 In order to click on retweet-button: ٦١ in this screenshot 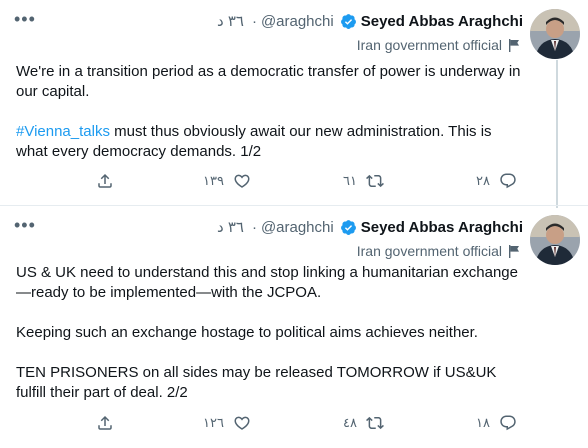, I will do `click(363, 181)`.